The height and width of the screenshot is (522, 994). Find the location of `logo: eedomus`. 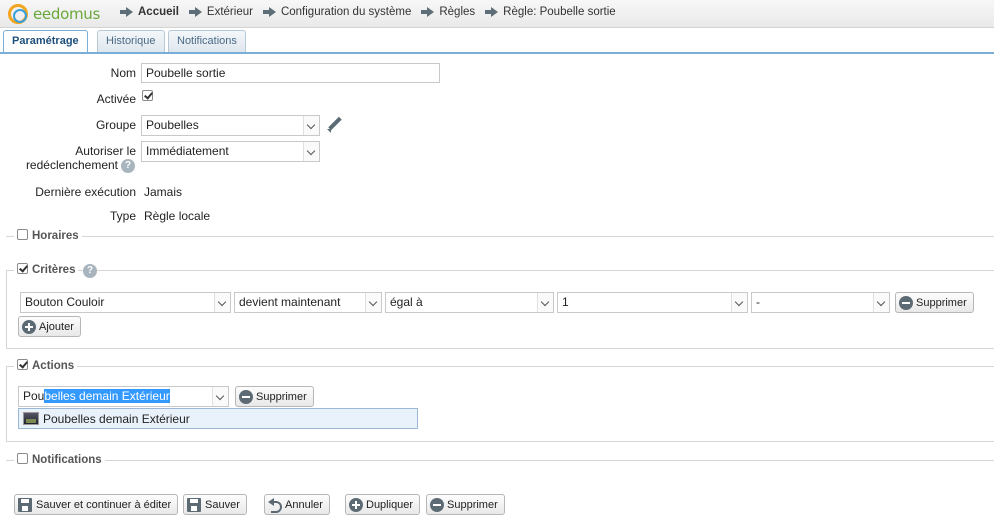

logo: eedomus is located at coordinates (54, 14).